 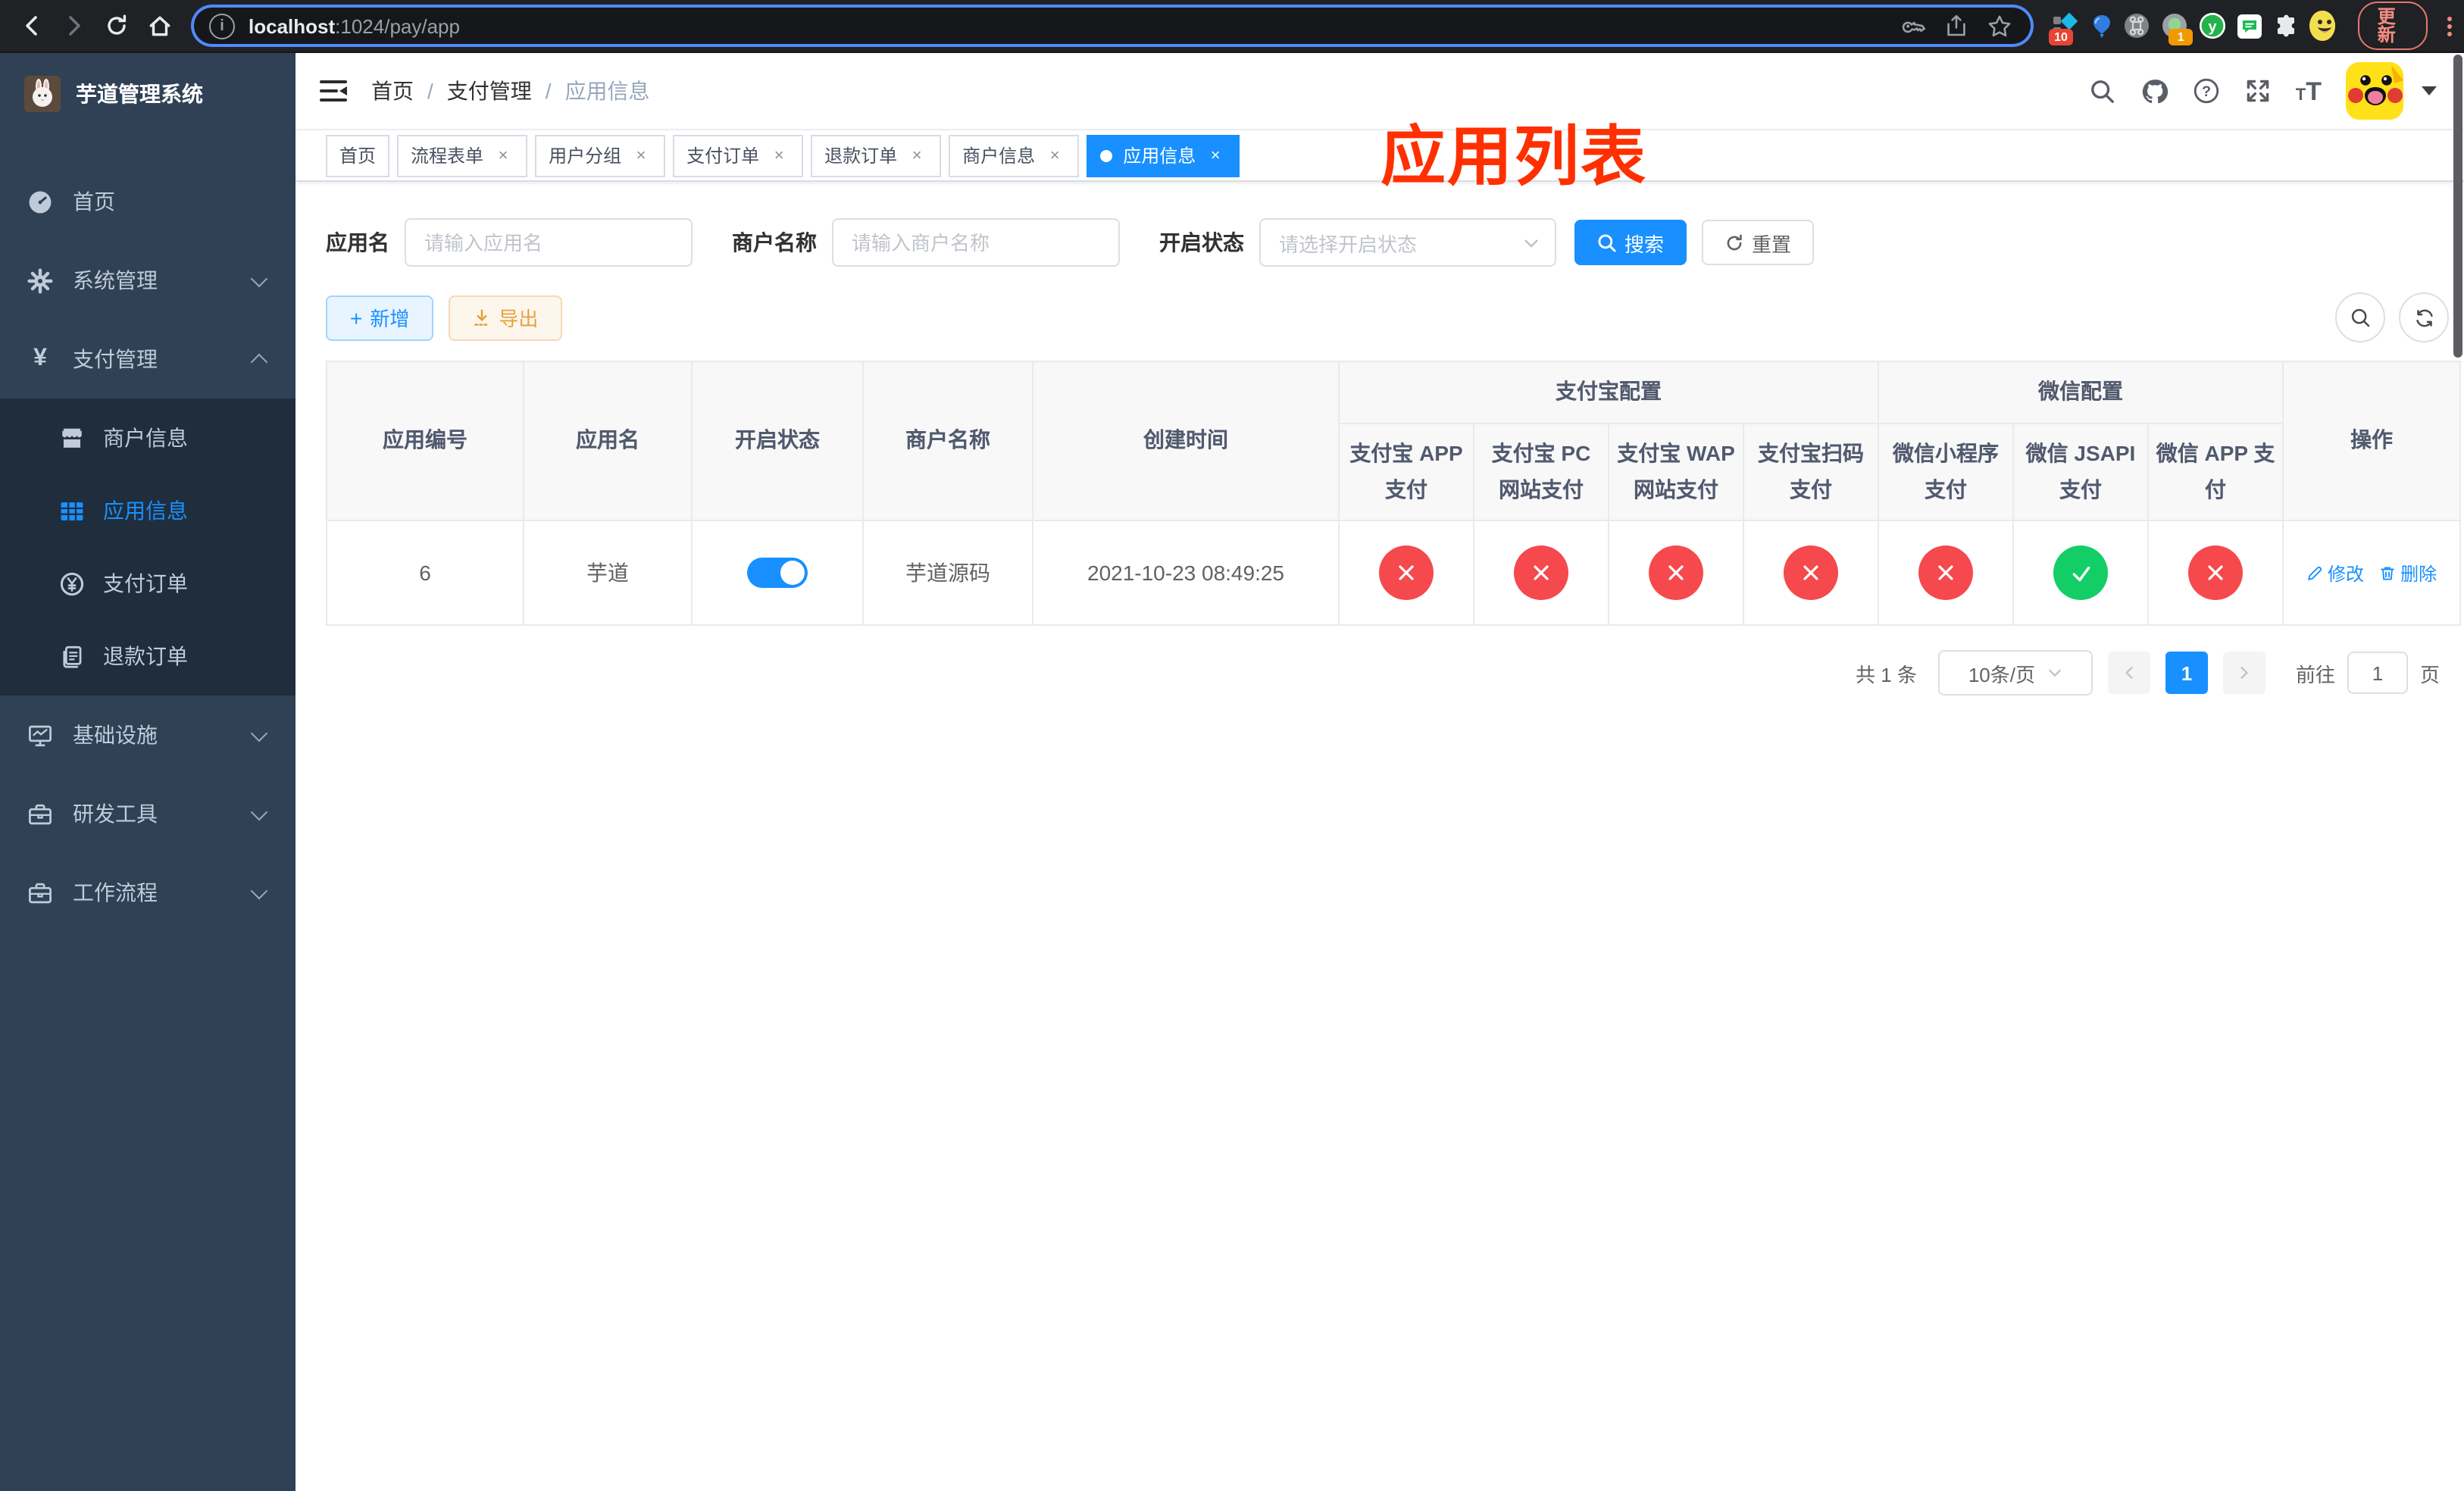 I want to click on sidebar-item-workflow: 工作流程, so click(x=147, y=892).